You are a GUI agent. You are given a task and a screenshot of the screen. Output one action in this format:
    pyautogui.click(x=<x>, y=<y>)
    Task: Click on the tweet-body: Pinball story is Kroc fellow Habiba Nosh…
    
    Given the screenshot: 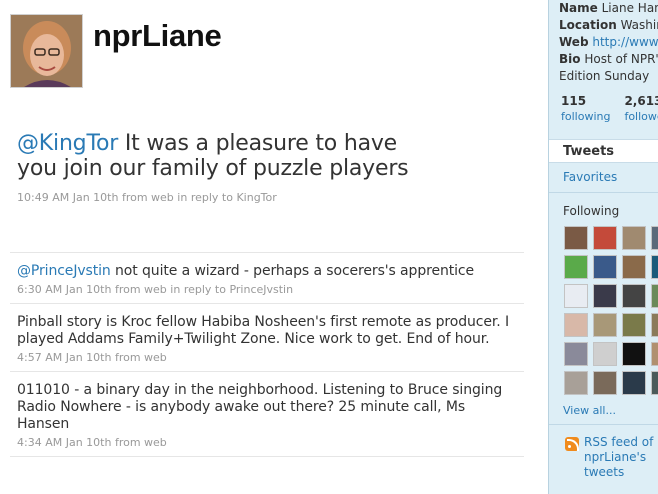 What is the action you would take?
    pyautogui.click(x=263, y=330)
    